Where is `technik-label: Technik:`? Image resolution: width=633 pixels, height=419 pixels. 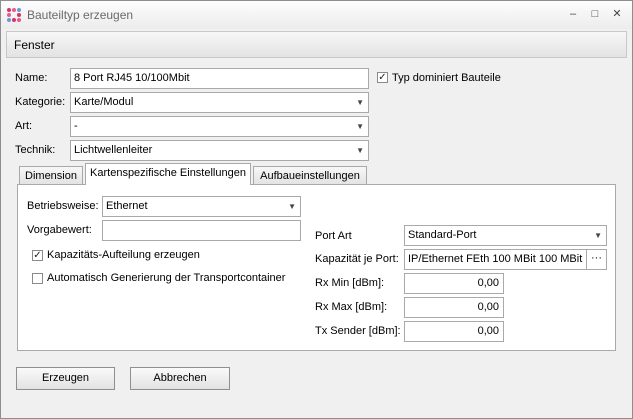 technik-label: Technik: is located at coordinates (35, 150).